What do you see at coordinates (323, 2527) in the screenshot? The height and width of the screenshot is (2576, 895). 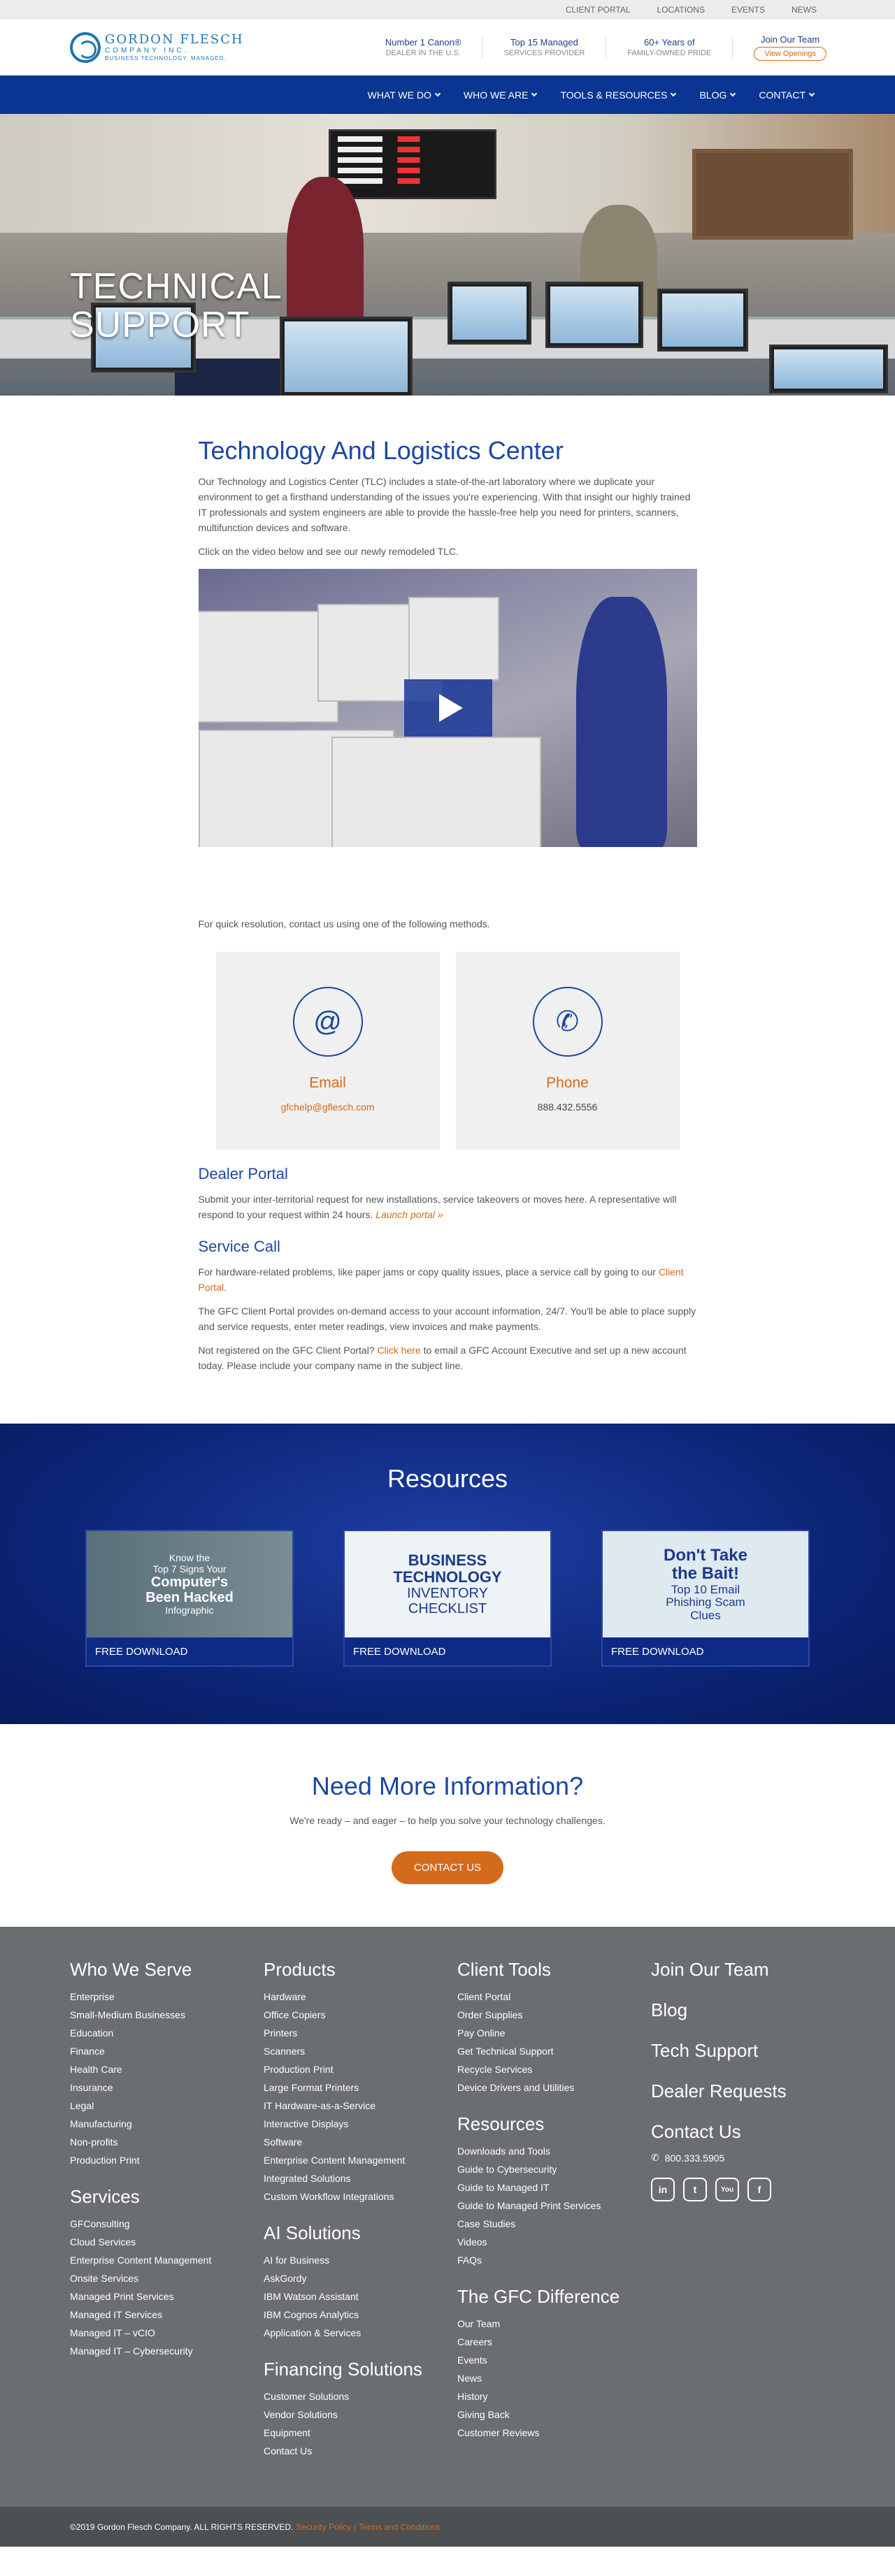 I see `security-policy-link: Security Policy` at bounding box center [323, 2527].